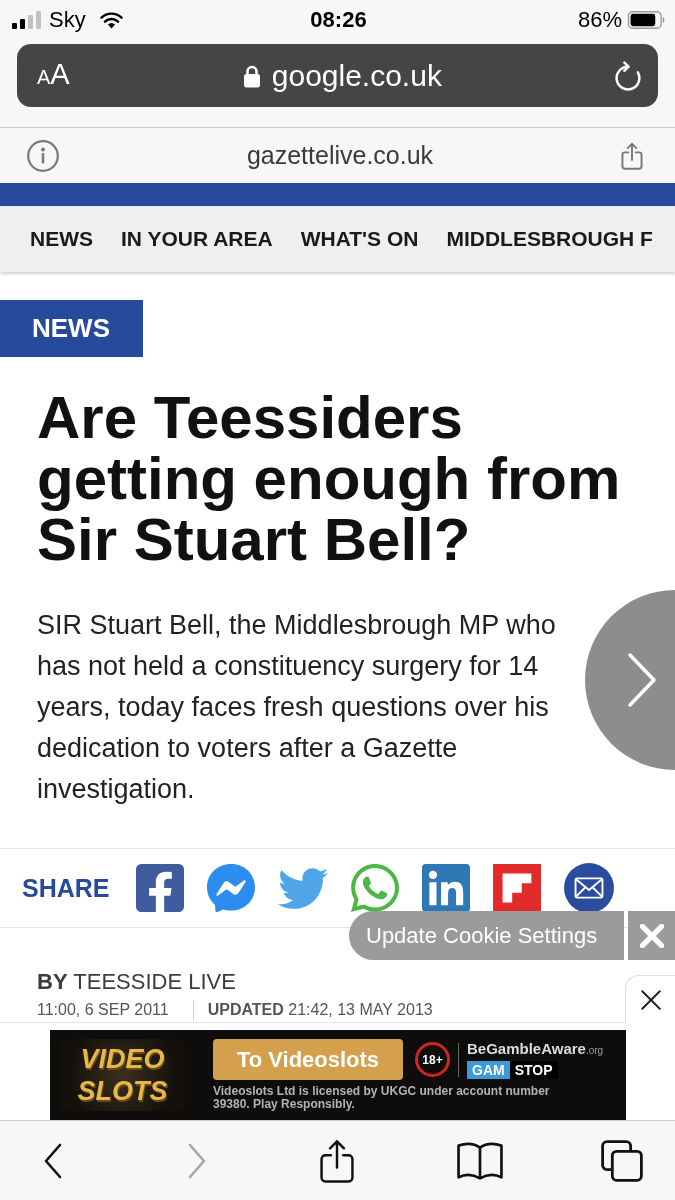 The height and width of the screenshot is (1200, 675). I want to click on close-button, so click(651, 935).